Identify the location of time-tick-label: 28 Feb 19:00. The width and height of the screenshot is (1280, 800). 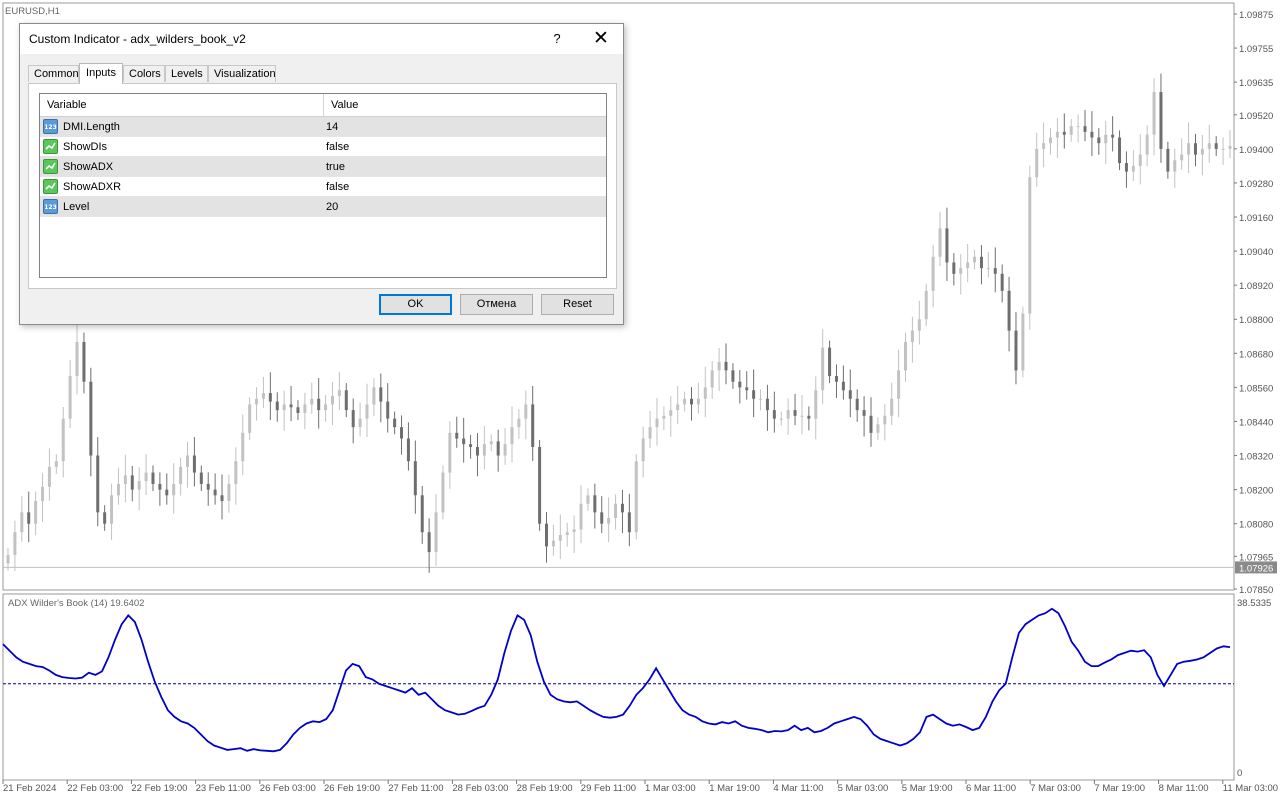
(545, 788).